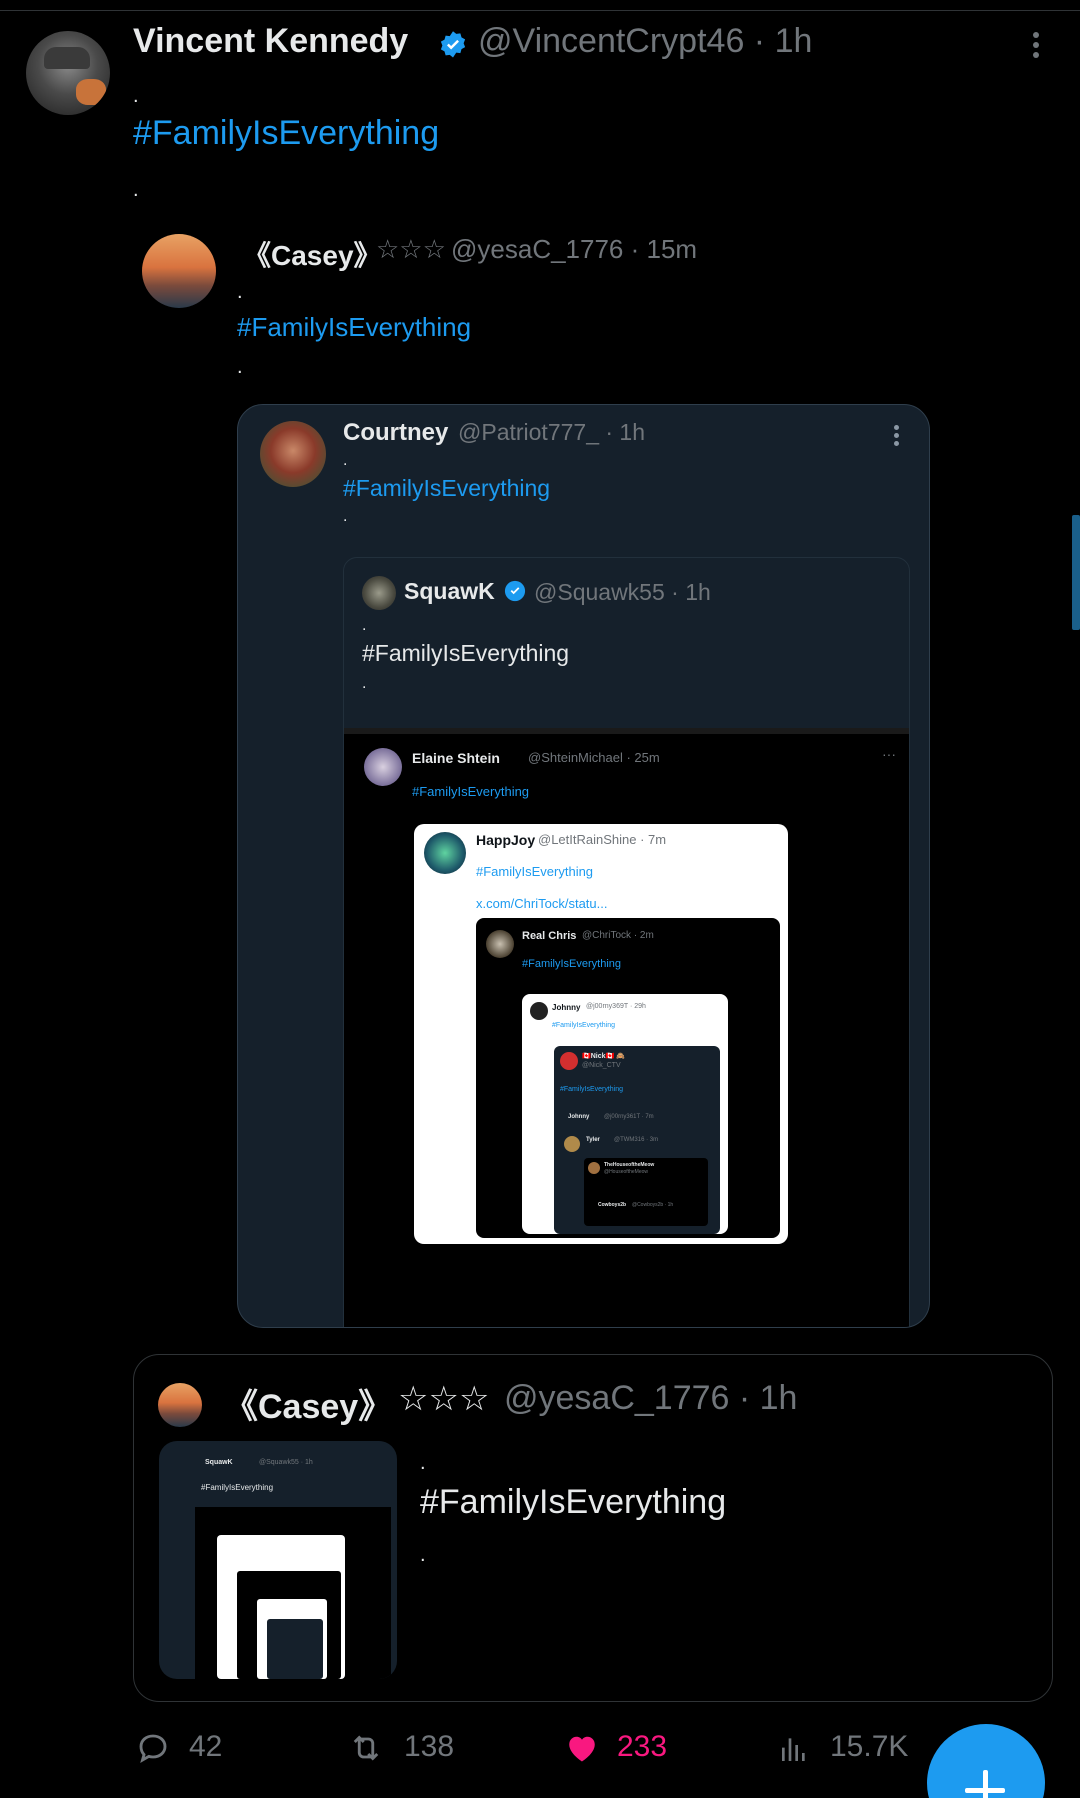 The height and width of the screenshot is (1798, 1080). Describe the element at coordinates (642, 1746) in the screenshot. I see `like-count: 233` at that location.